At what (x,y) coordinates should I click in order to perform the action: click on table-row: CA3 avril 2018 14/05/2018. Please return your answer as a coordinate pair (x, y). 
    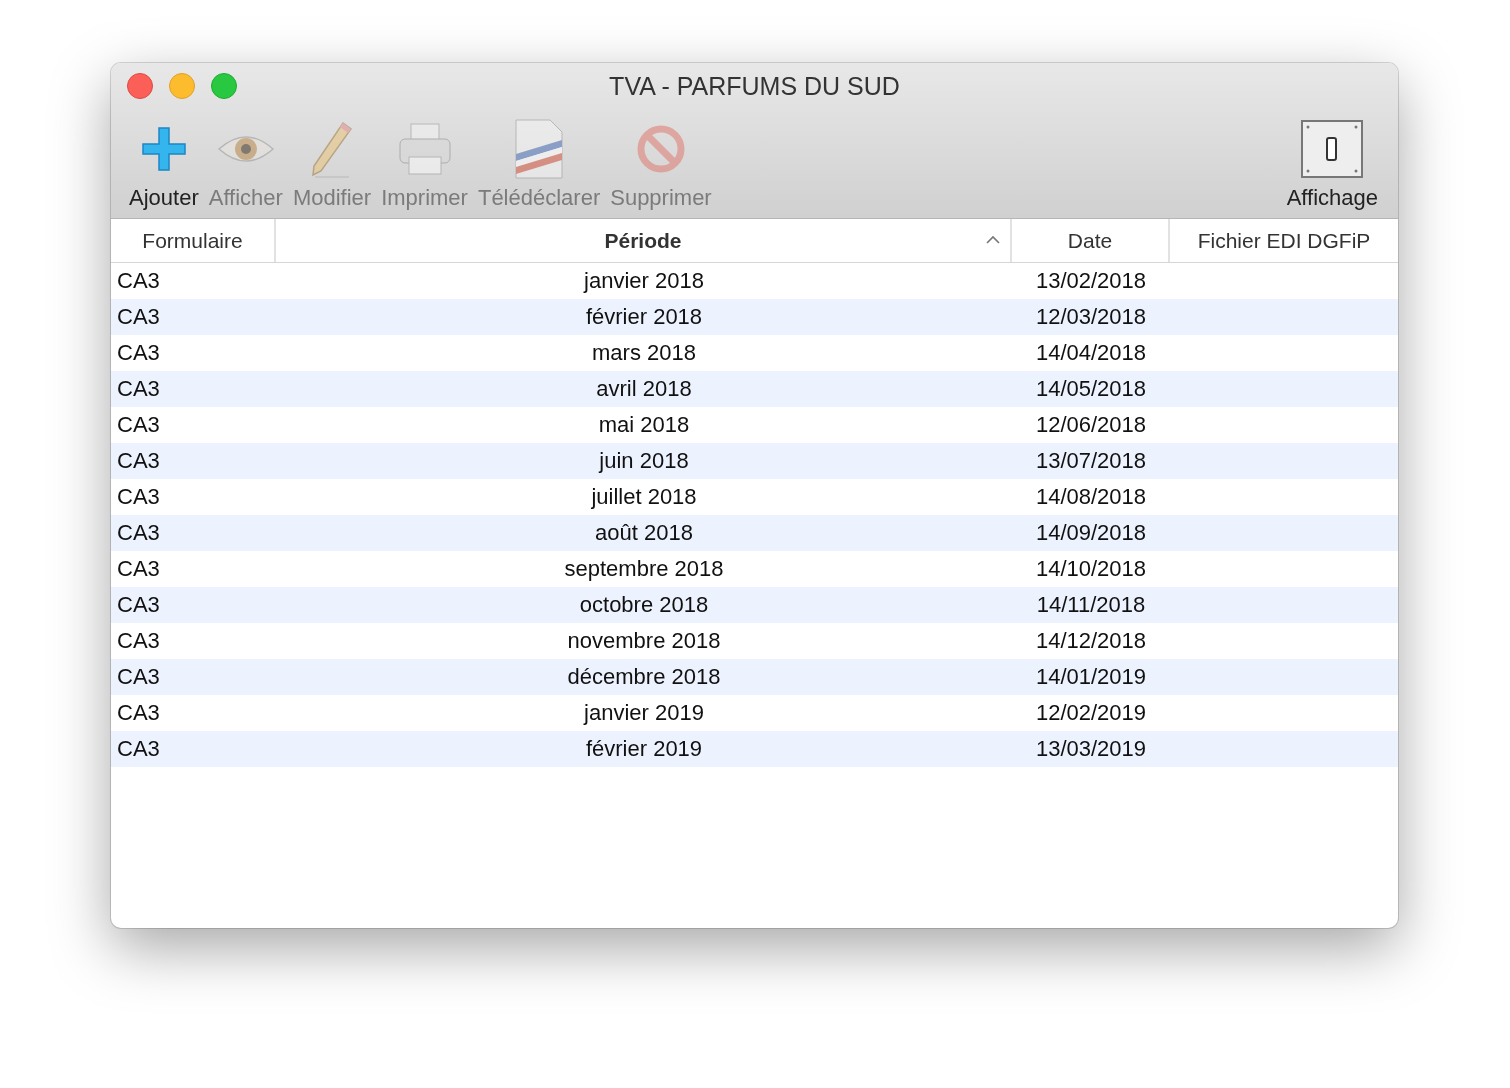
    Looking at the image, I should click on (754, 389).